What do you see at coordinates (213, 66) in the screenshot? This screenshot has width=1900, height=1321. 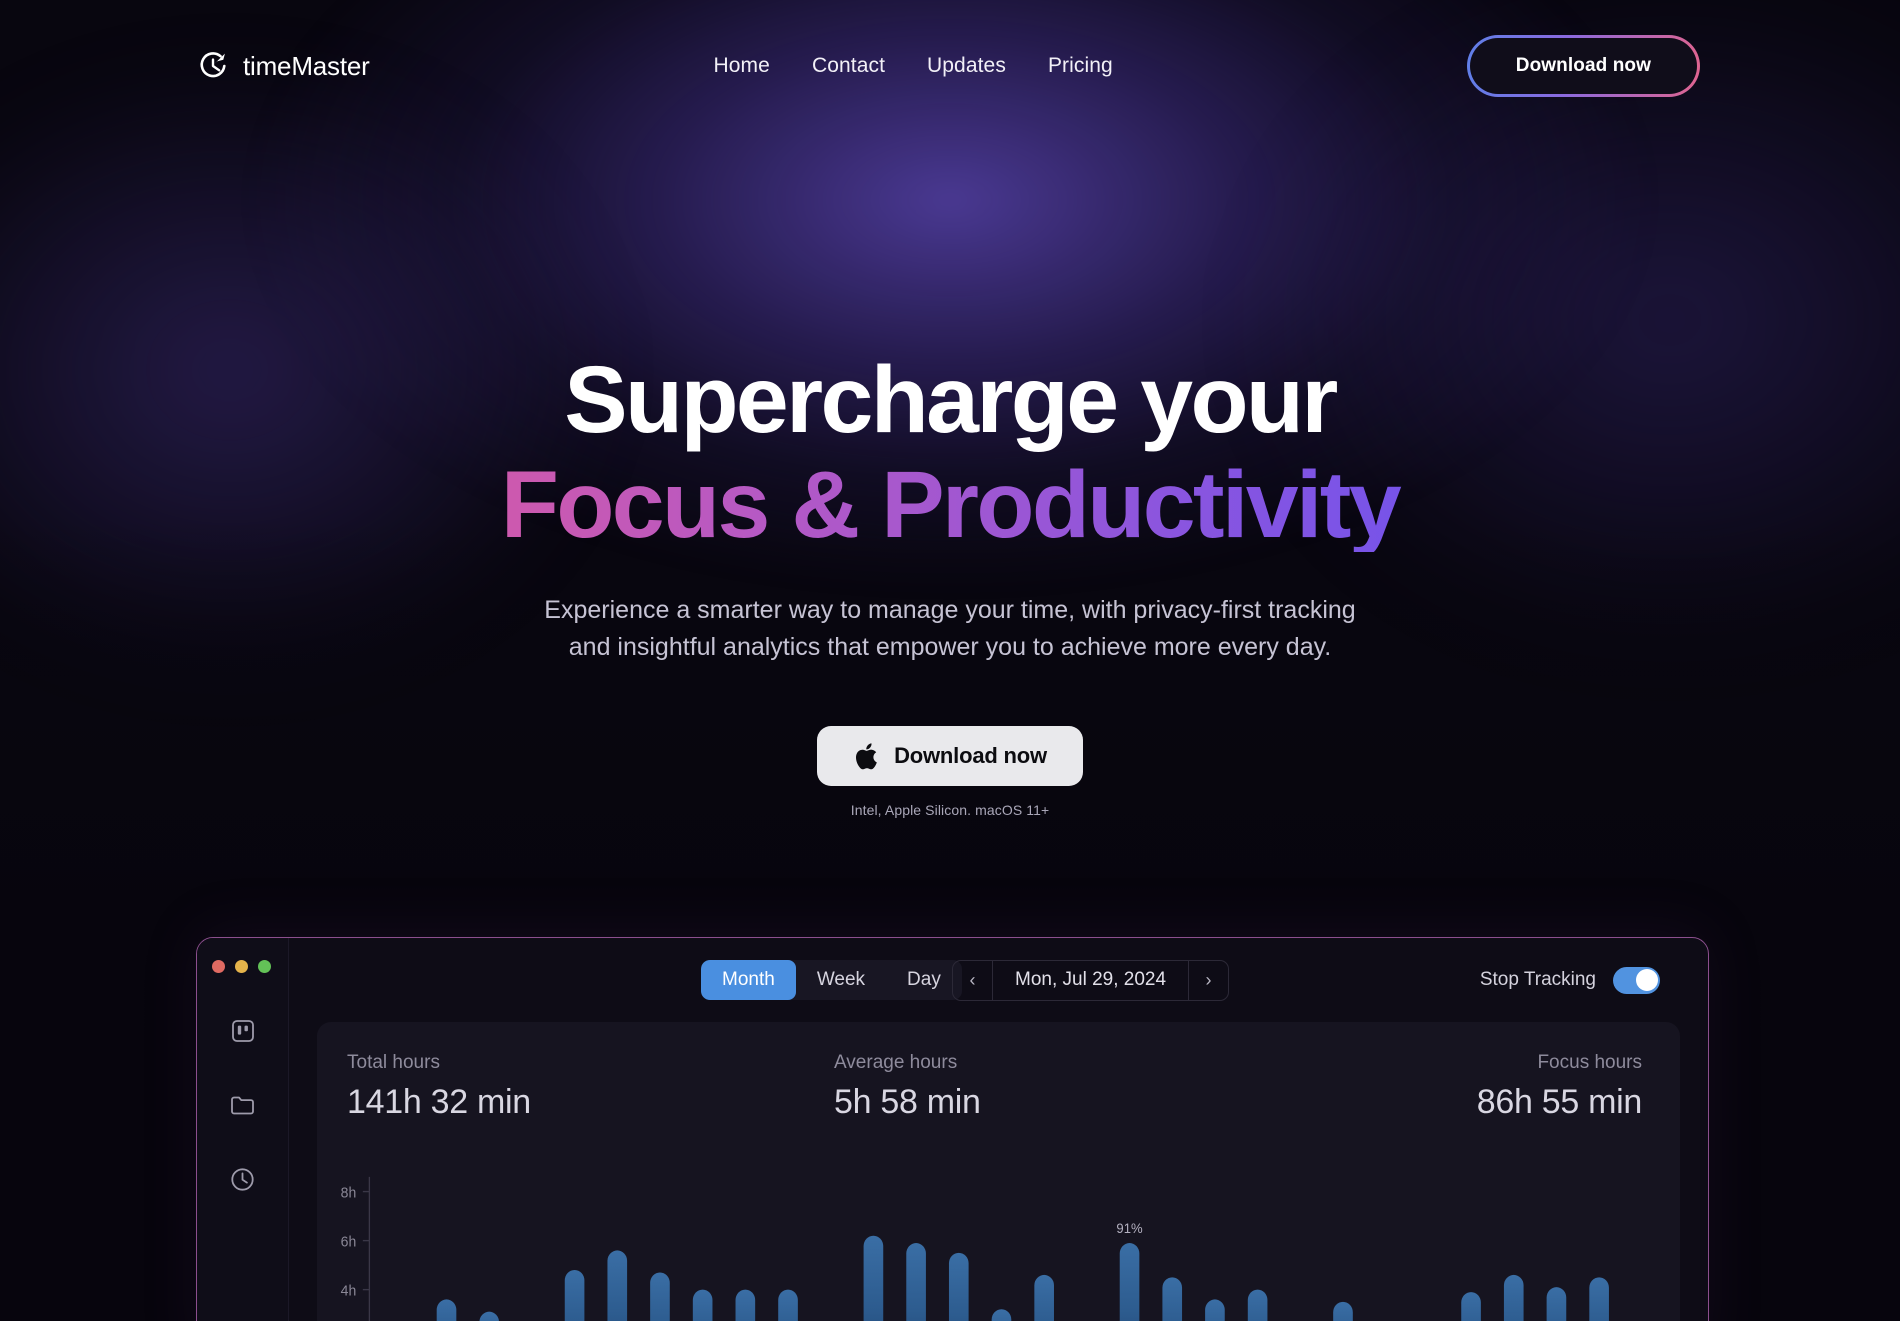 I see `clock-target-logo-icon` at bounding box center [213, 66].